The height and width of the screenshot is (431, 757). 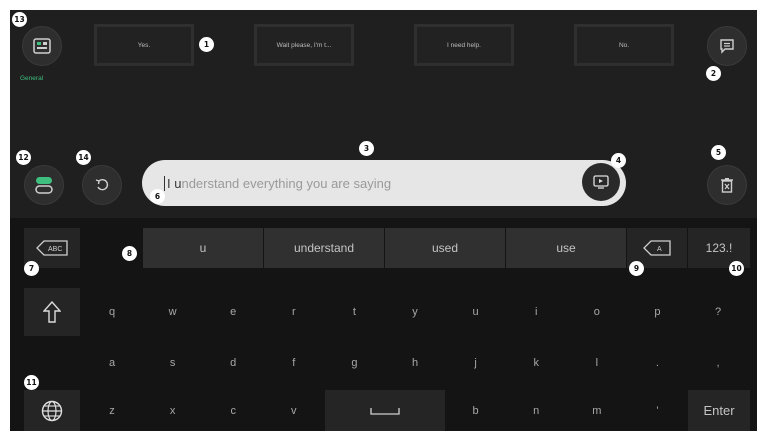 I want to click on key-row3-left-3: v, so click(x=294, y=410).